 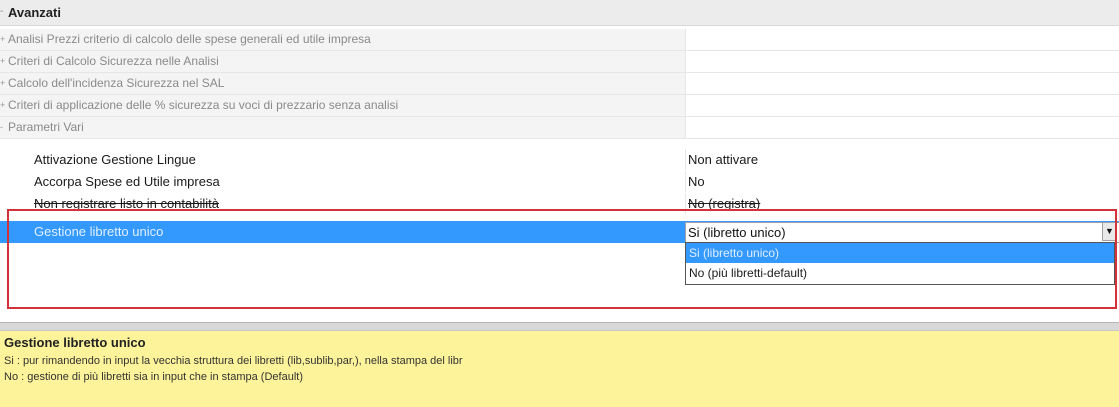 What do you see at coordinates (900, 273) in the screenshot?
I see `dropdown-option: No (più libretti-default)` at bounding box center [900, 273].